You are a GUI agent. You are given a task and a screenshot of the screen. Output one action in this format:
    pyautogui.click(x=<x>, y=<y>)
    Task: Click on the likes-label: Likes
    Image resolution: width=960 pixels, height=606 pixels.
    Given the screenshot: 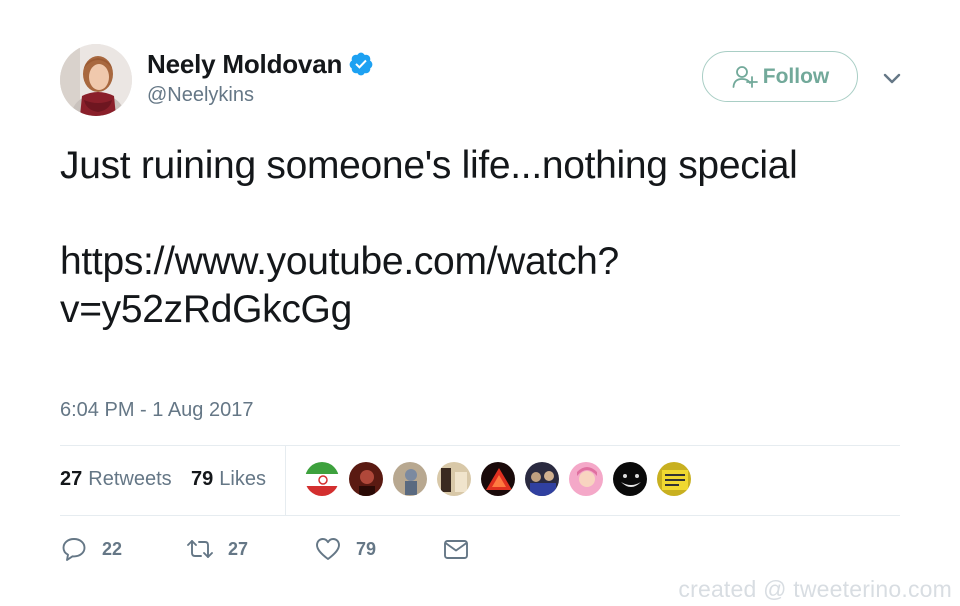 What is the action you would take?
    pyautogui.click(x=242, y=479)
    